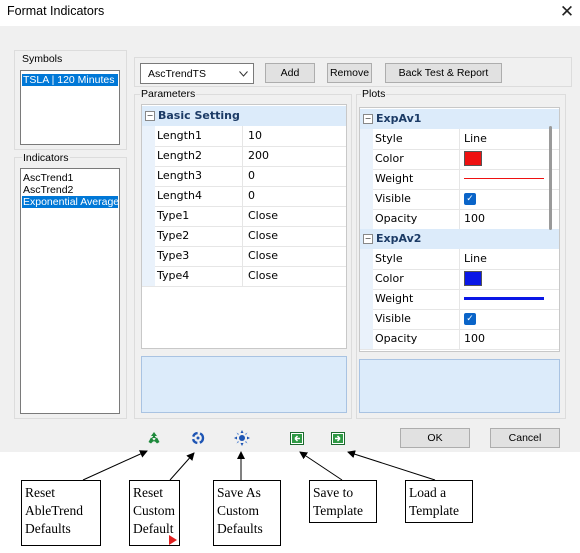 Image resolution: width=580 pixels, height=553 pixels. What do you see at coordinates (61, 513) in the screenshot?
I see `callout-reset-abletrend-defaults: Reset AbleTrend Defaults` at bounding box center [61, 513].